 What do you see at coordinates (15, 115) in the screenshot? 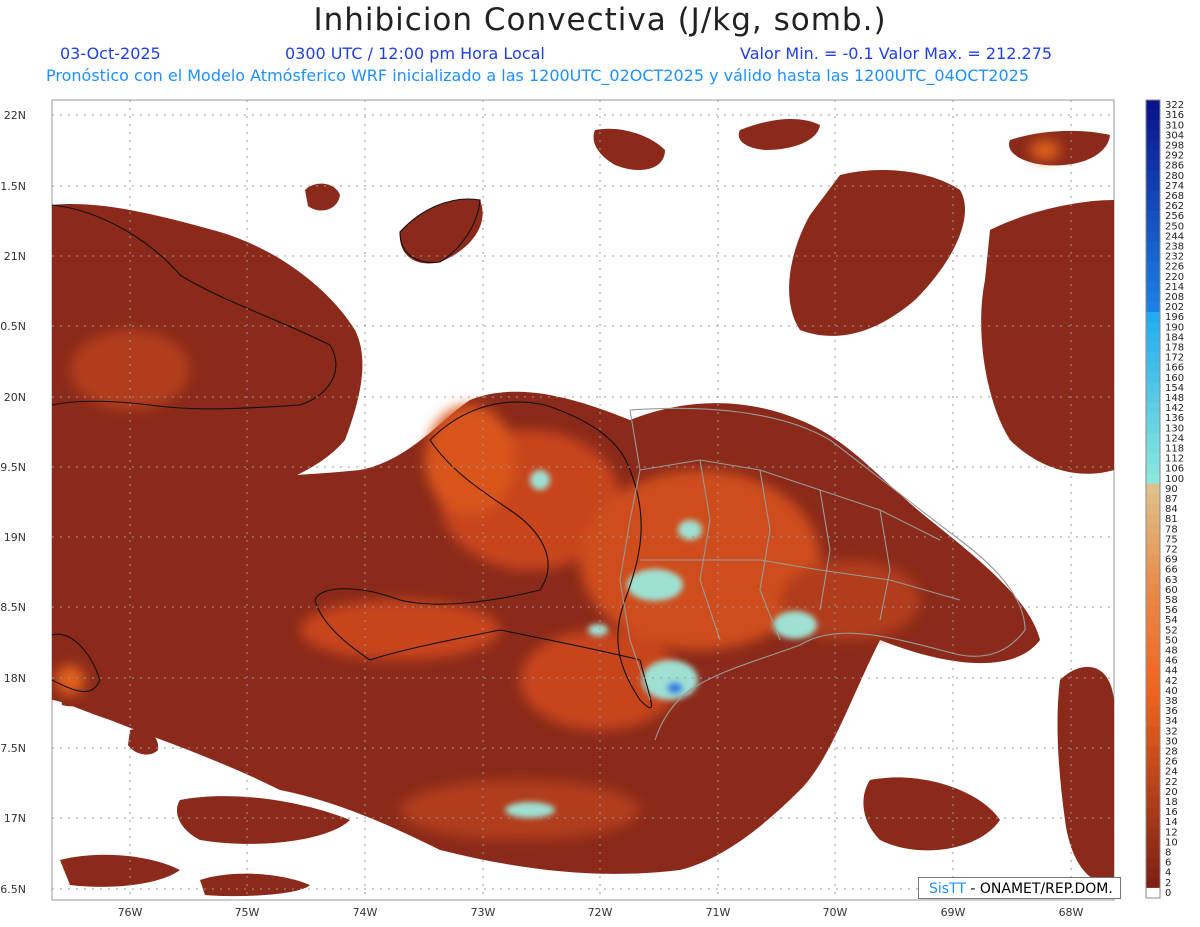
I see `lat-label: 22N` at bounding box center [15, 115].